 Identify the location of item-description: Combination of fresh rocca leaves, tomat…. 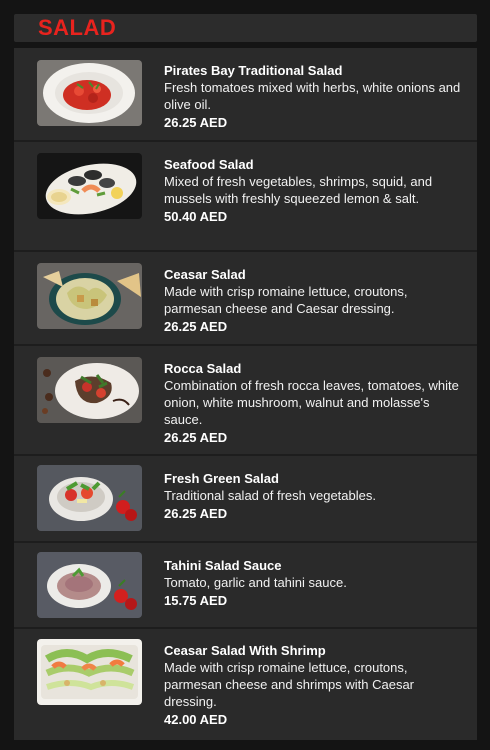
(311, 402).